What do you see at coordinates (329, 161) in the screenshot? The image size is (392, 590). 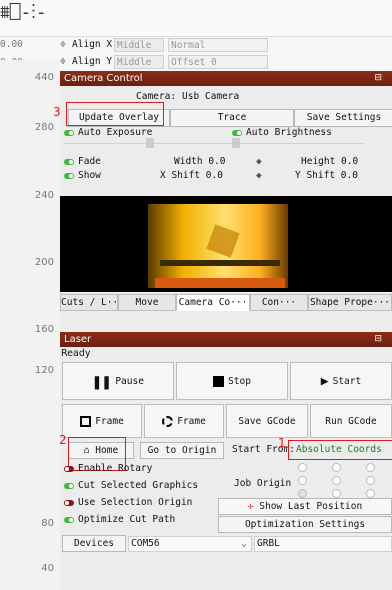 I see `height-field: Height 0.0` at bounding box center [329, 161].